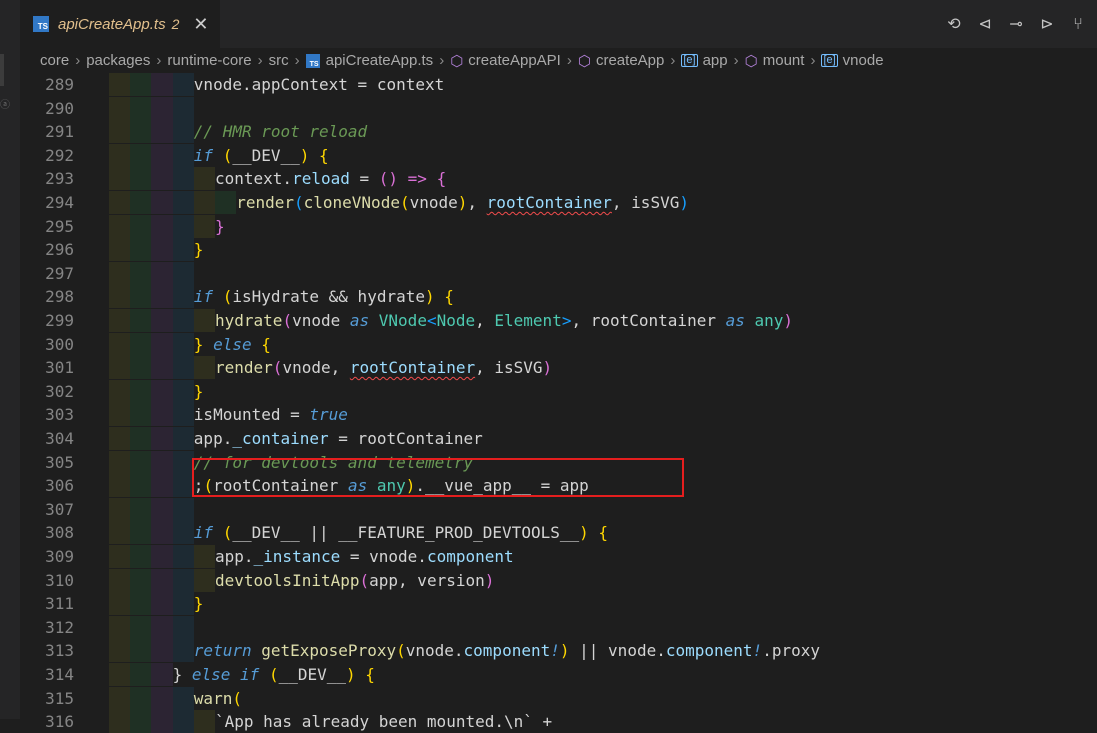 Image resolution: width=1097 pixels, height=733 pixels. What do you see at coordinates (225, 674) in the screenshot?
I see `code-token: else if` at bounding box center [225, 674].